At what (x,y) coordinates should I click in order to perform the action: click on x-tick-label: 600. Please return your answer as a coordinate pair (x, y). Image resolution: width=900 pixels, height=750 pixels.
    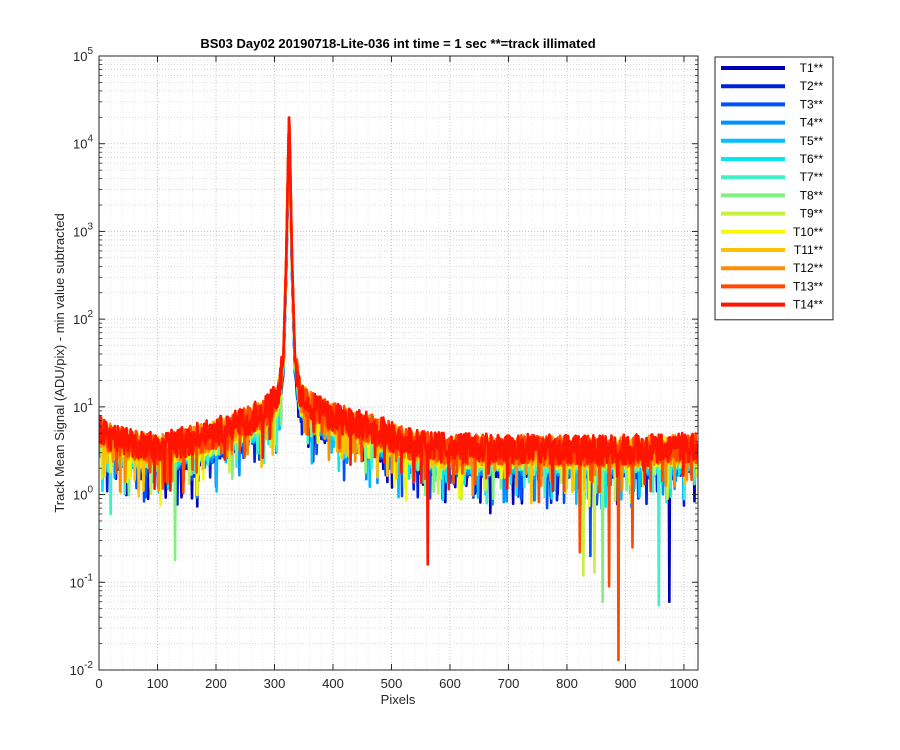
    Looking at the image, I should click on (450, 683).